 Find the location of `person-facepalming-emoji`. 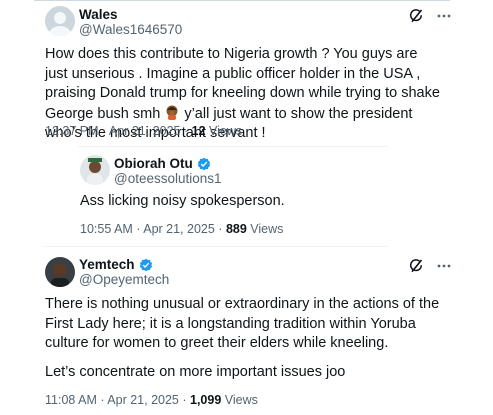

person-facepalming-emoji is located at coordinates (172, 112).